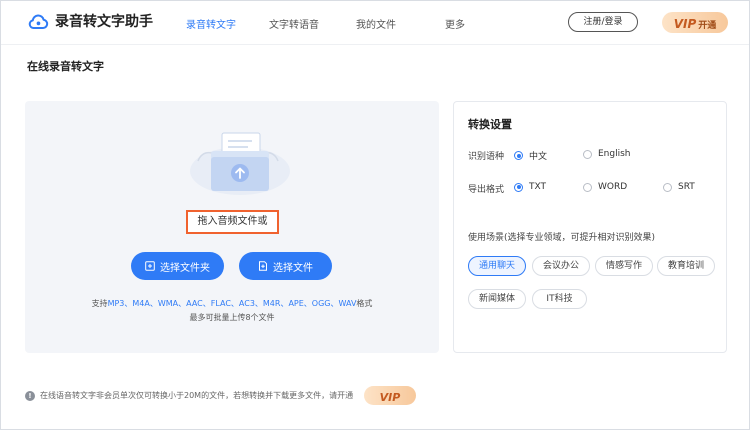 The image size is (750, 430). What do you see at coordinates (232, 317) in the screenshot?
I see `upload-limit-text: 最多可批量上传8个文件` at bounding box center [232, 317].